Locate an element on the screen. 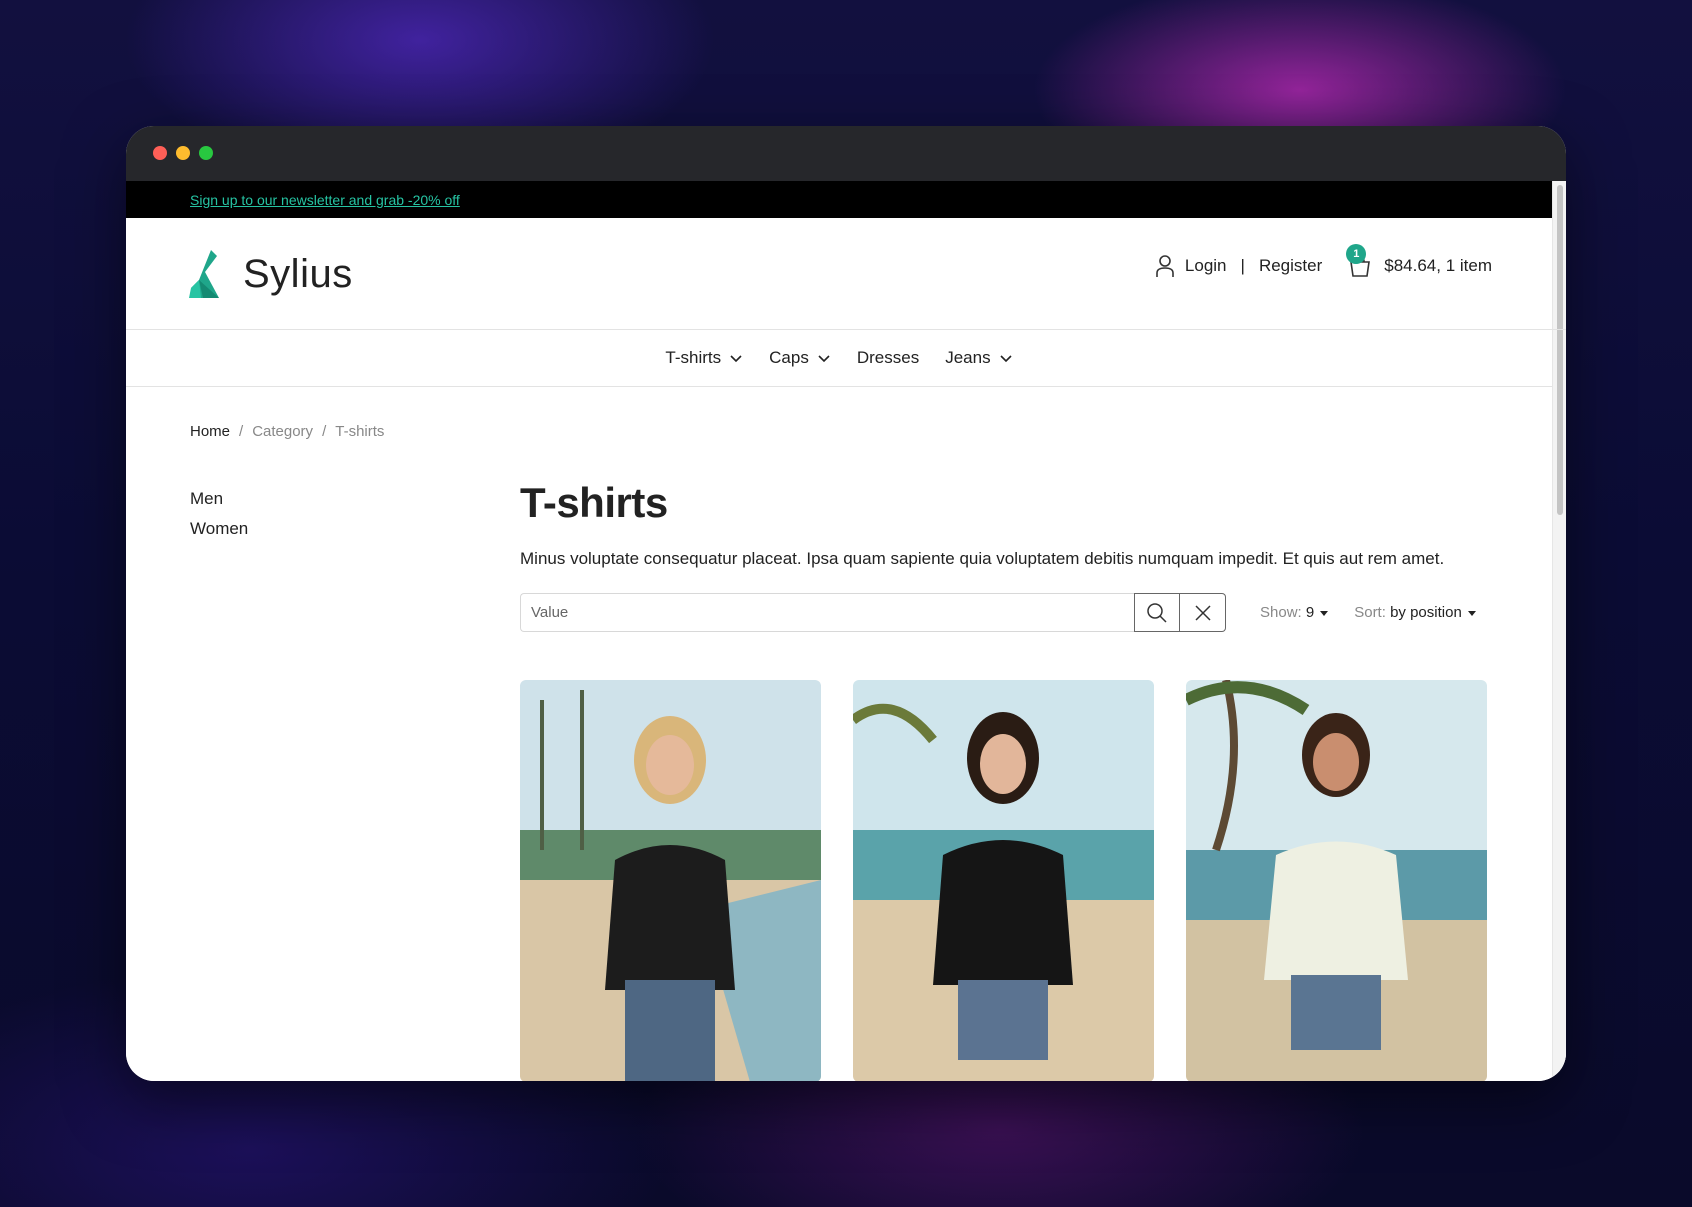  login-link: Login is located at coordinates (1206, 266).